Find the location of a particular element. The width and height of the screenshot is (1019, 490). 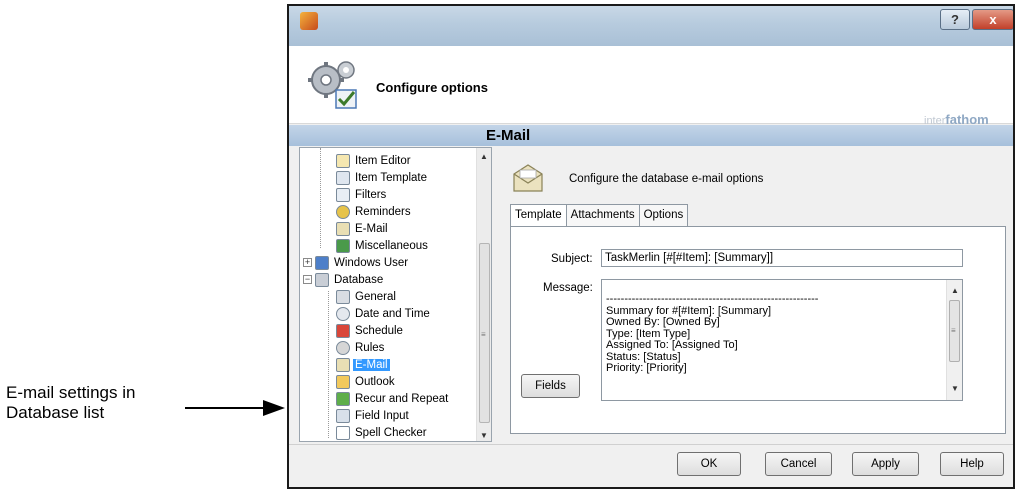

tree-item-schedule: Schedule is located at coordinates (370, 330).